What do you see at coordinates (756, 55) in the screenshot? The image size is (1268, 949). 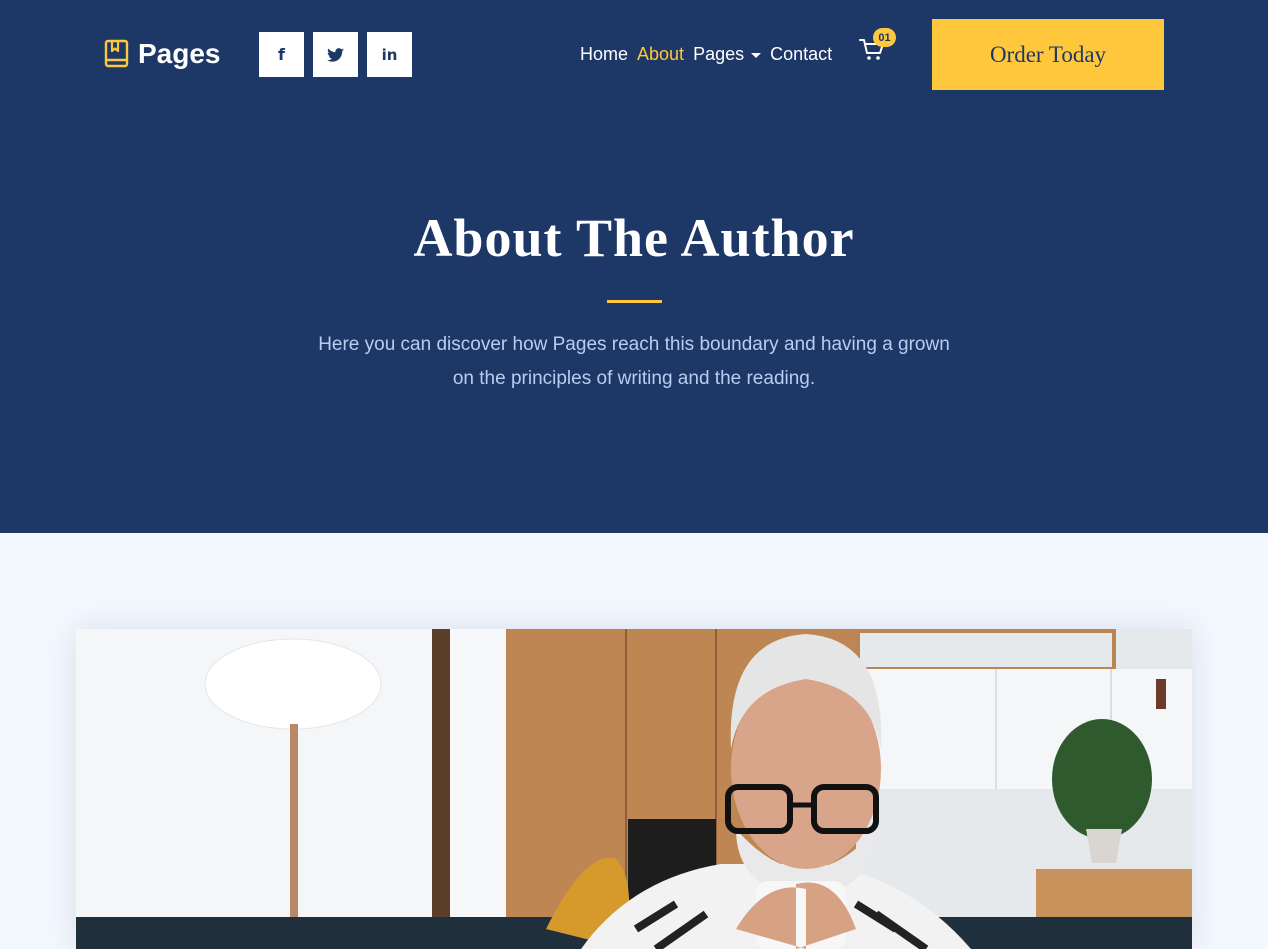 I see `chevron-down-icon` at bounding box center [756, 55].